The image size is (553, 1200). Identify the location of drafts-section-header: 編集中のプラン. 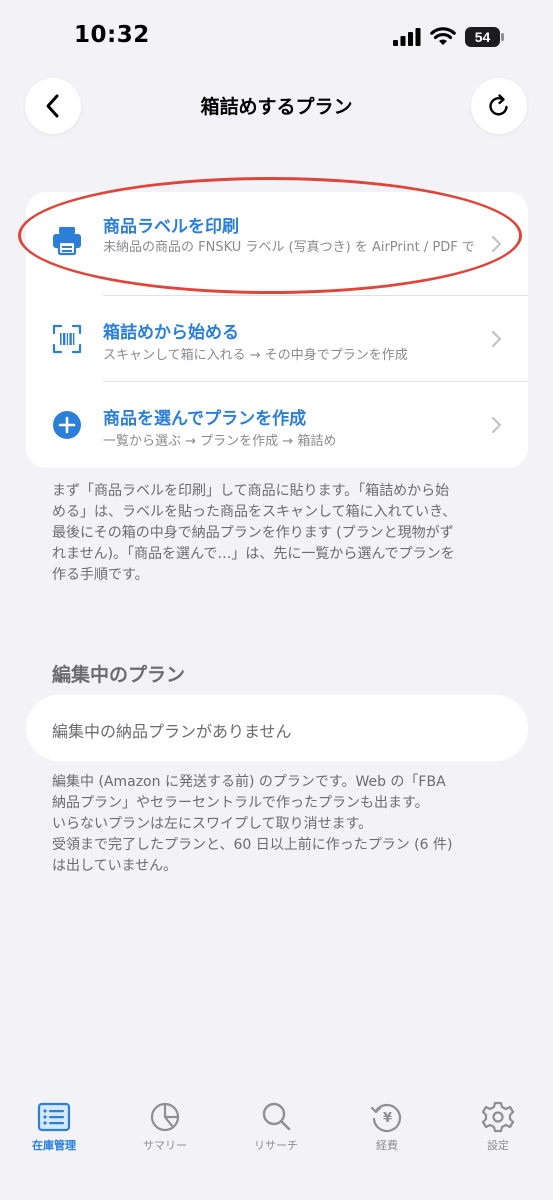
(119, 675).